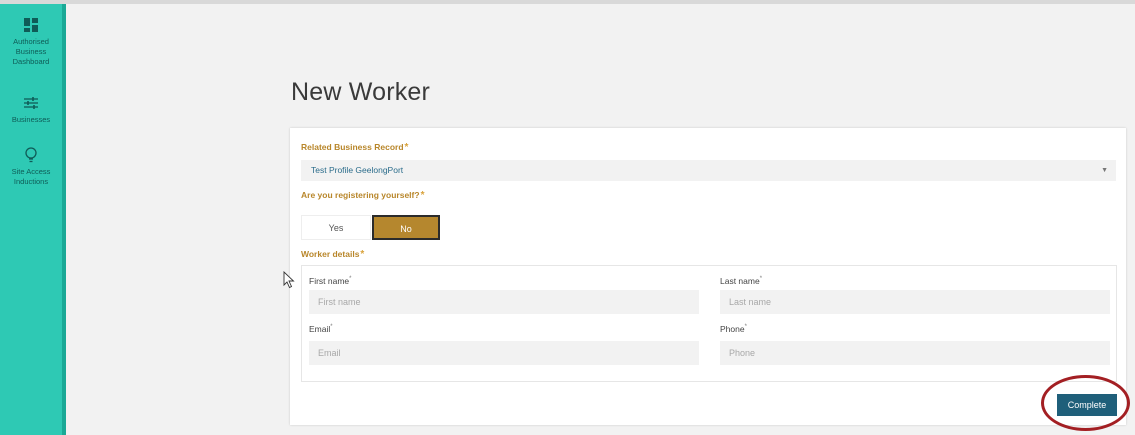 This screenshot has height=435, width=1135. Describe the element at coordinates (31, 176) in the screenshot. I see `sidebar-item-label: Site Access Inductions` at that location.